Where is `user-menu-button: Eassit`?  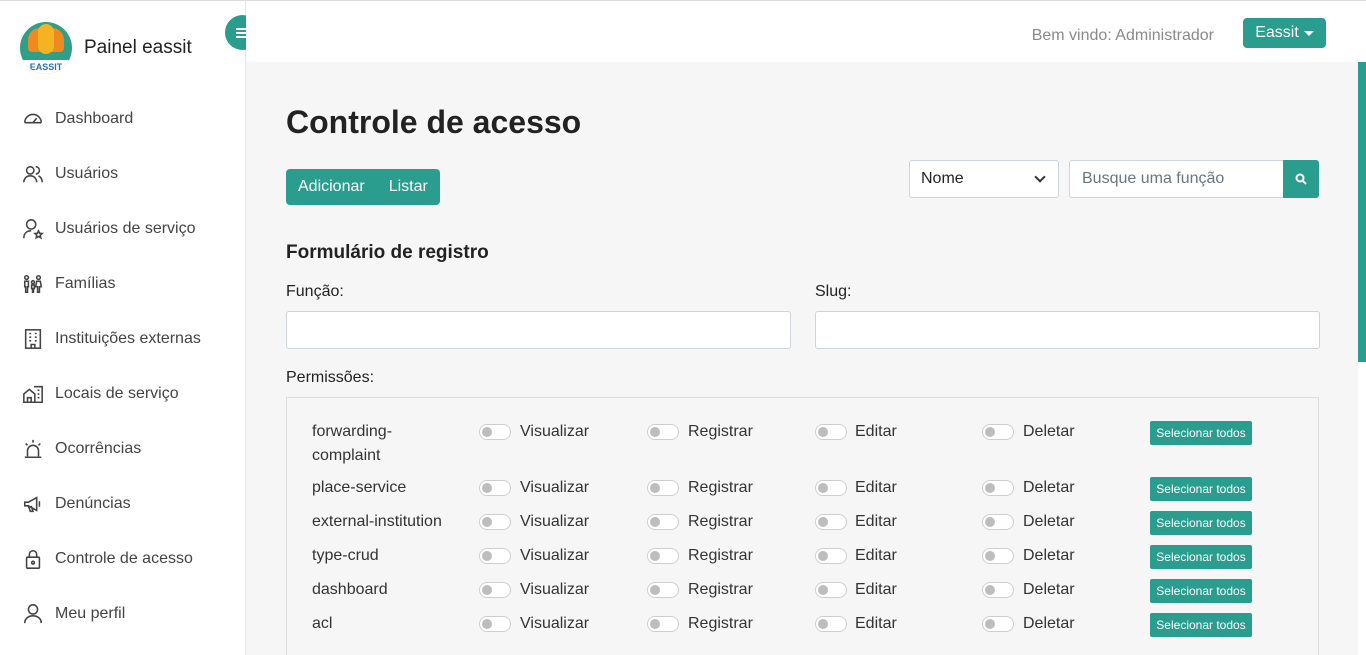 user-menu-button: Eassit is located at coordinates (1284, 33).